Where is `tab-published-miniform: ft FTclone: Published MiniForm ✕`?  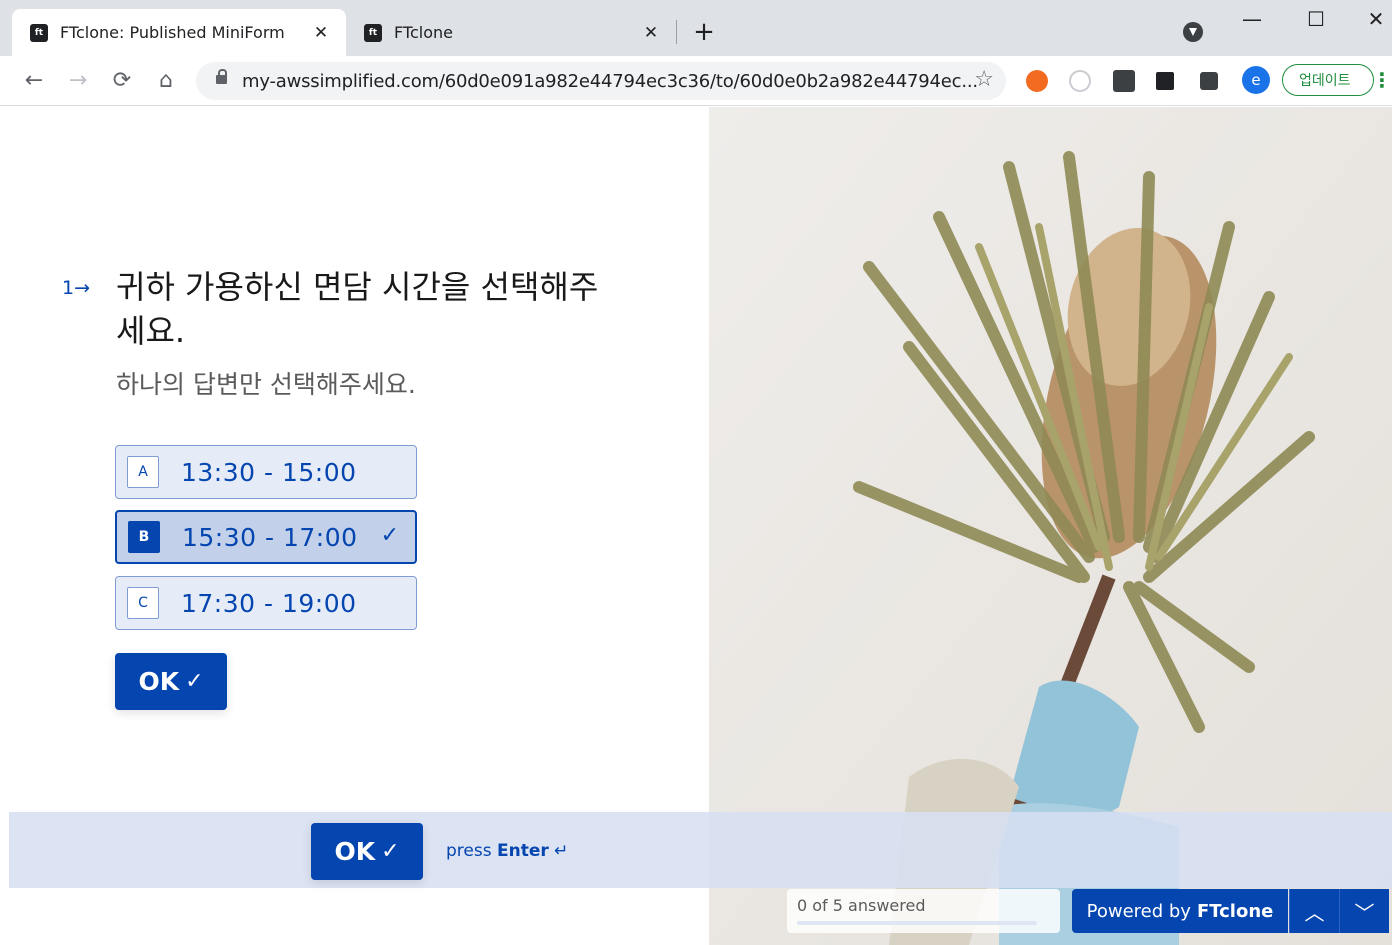 tab-published-miniform: ft FTclone: Published MiniForm ✕ is located at coordinates (179, 32).